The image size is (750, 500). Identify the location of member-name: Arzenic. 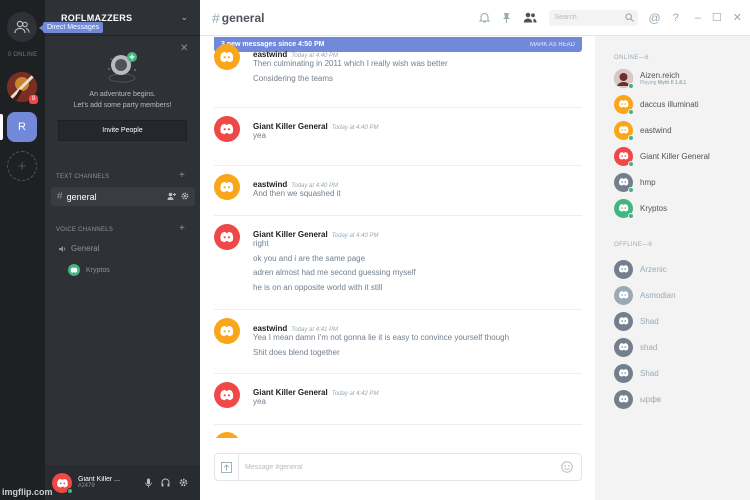
(653, 269).